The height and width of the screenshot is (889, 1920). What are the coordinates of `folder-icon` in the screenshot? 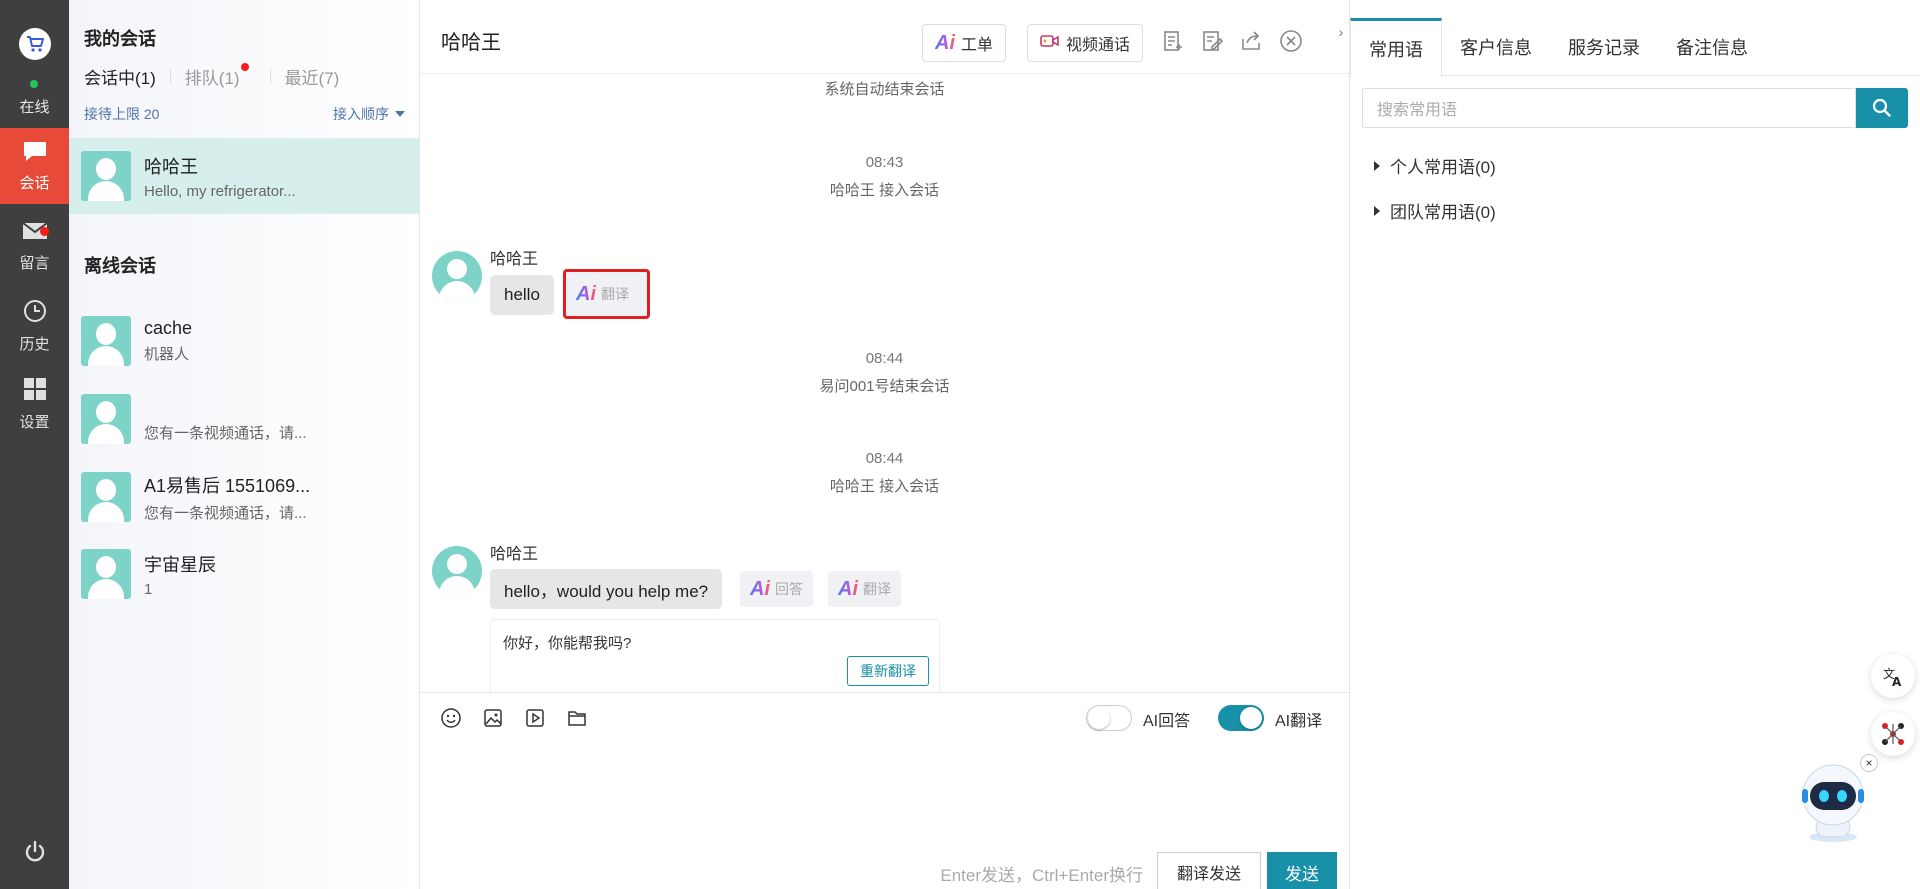 It's located at (577, 718).